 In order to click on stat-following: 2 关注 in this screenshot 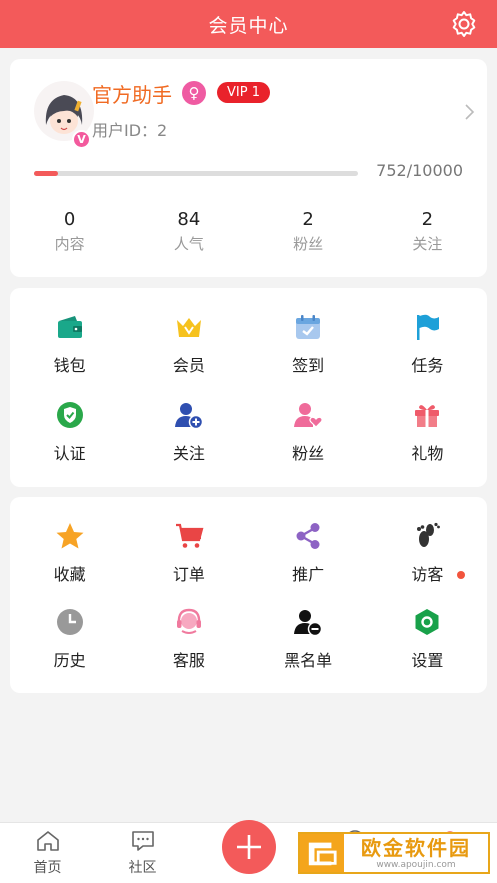, I will do `click(427, 231)`.